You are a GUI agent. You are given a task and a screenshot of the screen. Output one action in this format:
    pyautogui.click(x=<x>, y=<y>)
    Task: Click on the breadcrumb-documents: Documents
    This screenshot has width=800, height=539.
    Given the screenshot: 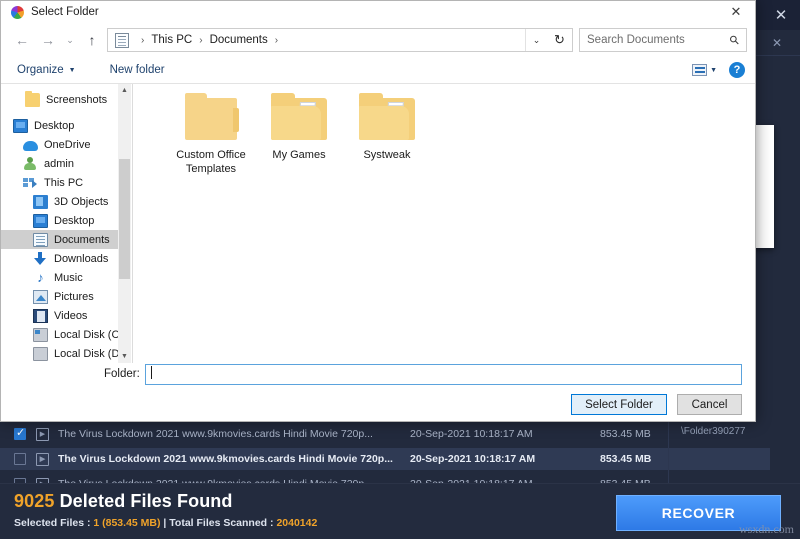 What is the action you would take?
    pyautogui.click(x=239, y=40)
    